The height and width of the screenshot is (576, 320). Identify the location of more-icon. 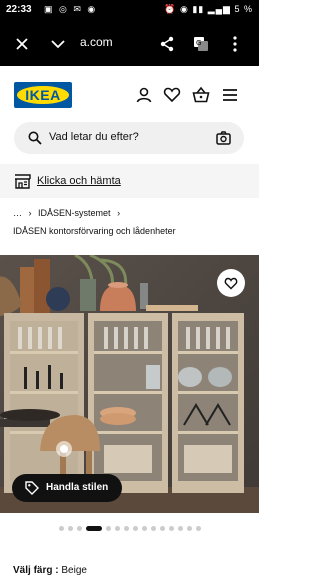
(235, 44).